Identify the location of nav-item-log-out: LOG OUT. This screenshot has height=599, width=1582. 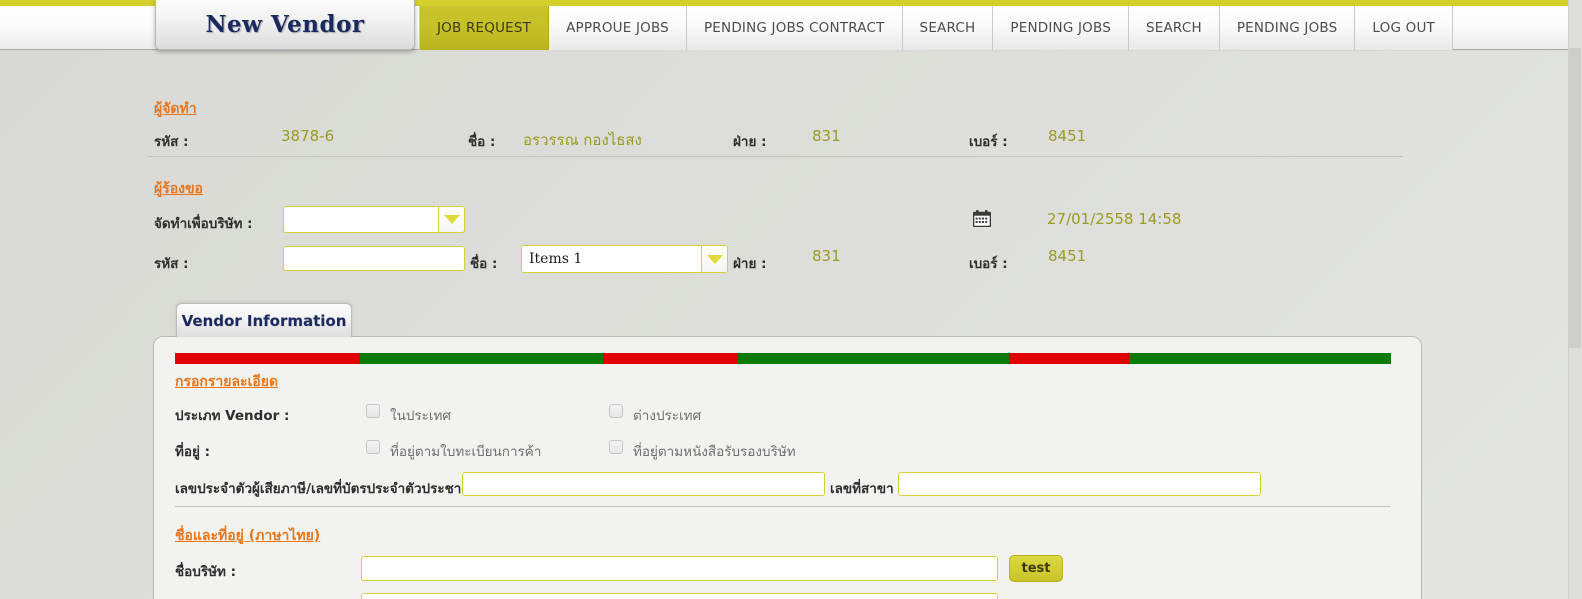
(1404, 28).